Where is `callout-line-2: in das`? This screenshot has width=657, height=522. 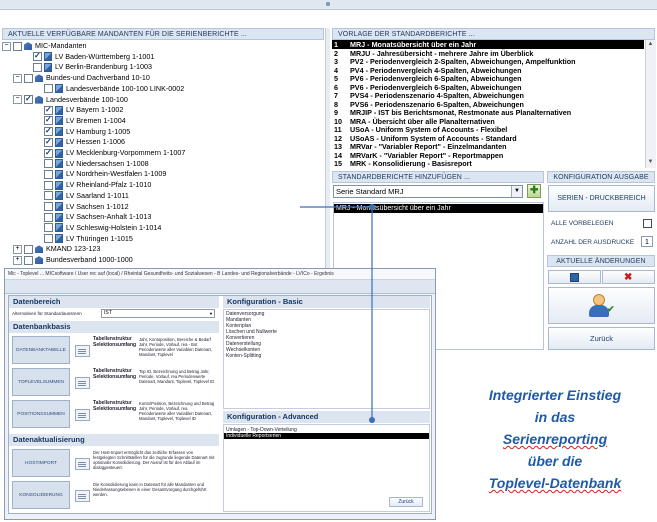 callout-line-2: in das is located at coordinates (555, 417).